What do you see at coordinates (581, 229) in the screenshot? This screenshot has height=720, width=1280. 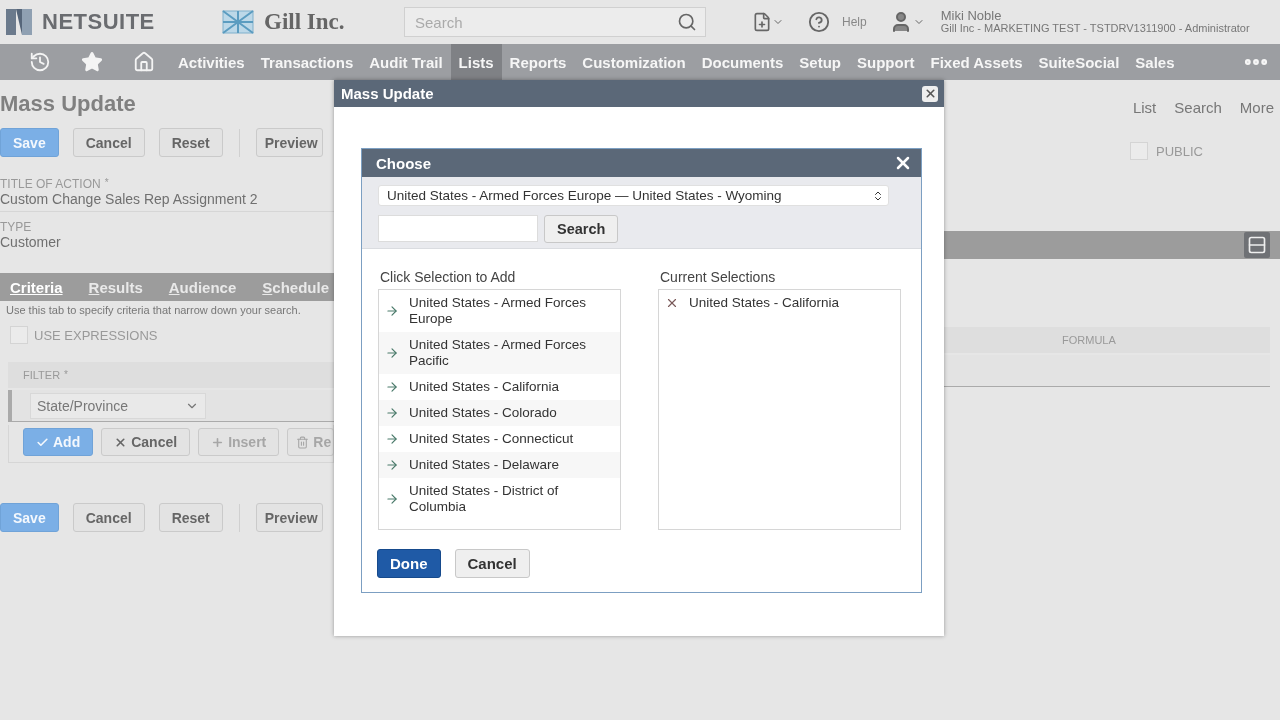 I see `search-button: Search` at bounding box center [581, 229].